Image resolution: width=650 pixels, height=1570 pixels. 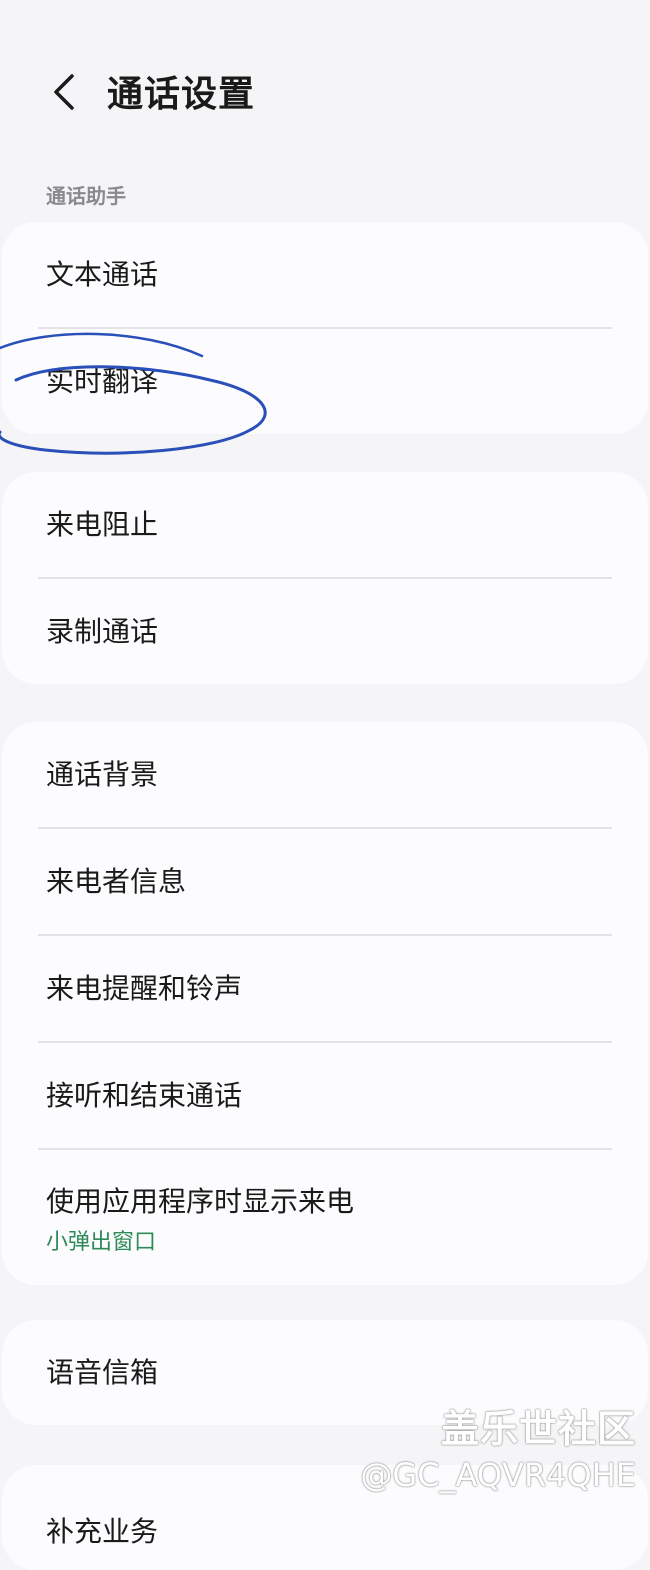 I want to click on settings-item-answer-end-calls: 接听和结束通话, so click(x=325, y=1095).